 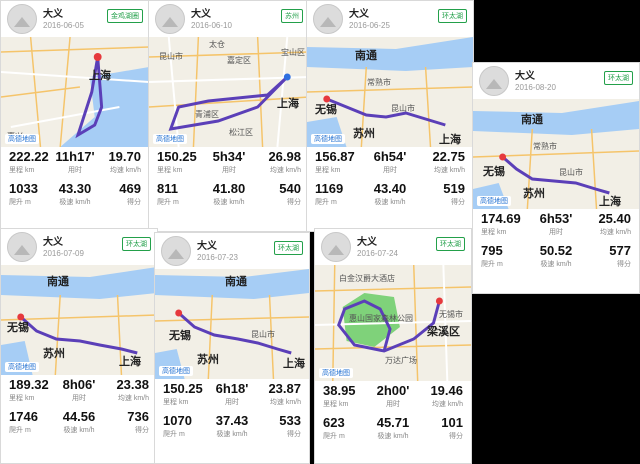 I want to click on card-header: 大义 2016-06-05 金鸡湖圈, so click(x=75, y=19).